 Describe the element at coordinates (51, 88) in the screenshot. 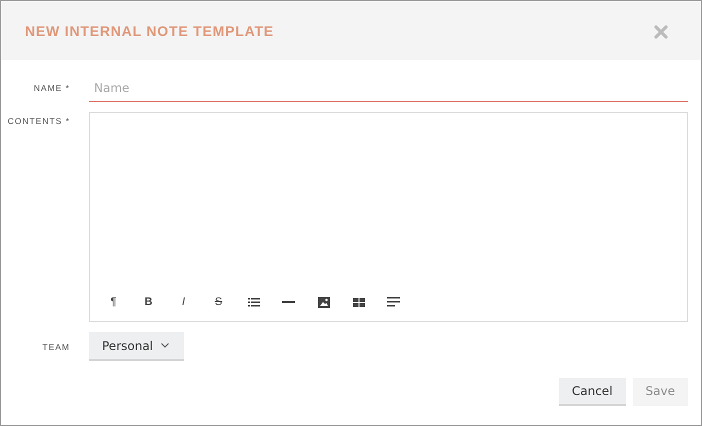

I see `field-label: NAME *` at that location.